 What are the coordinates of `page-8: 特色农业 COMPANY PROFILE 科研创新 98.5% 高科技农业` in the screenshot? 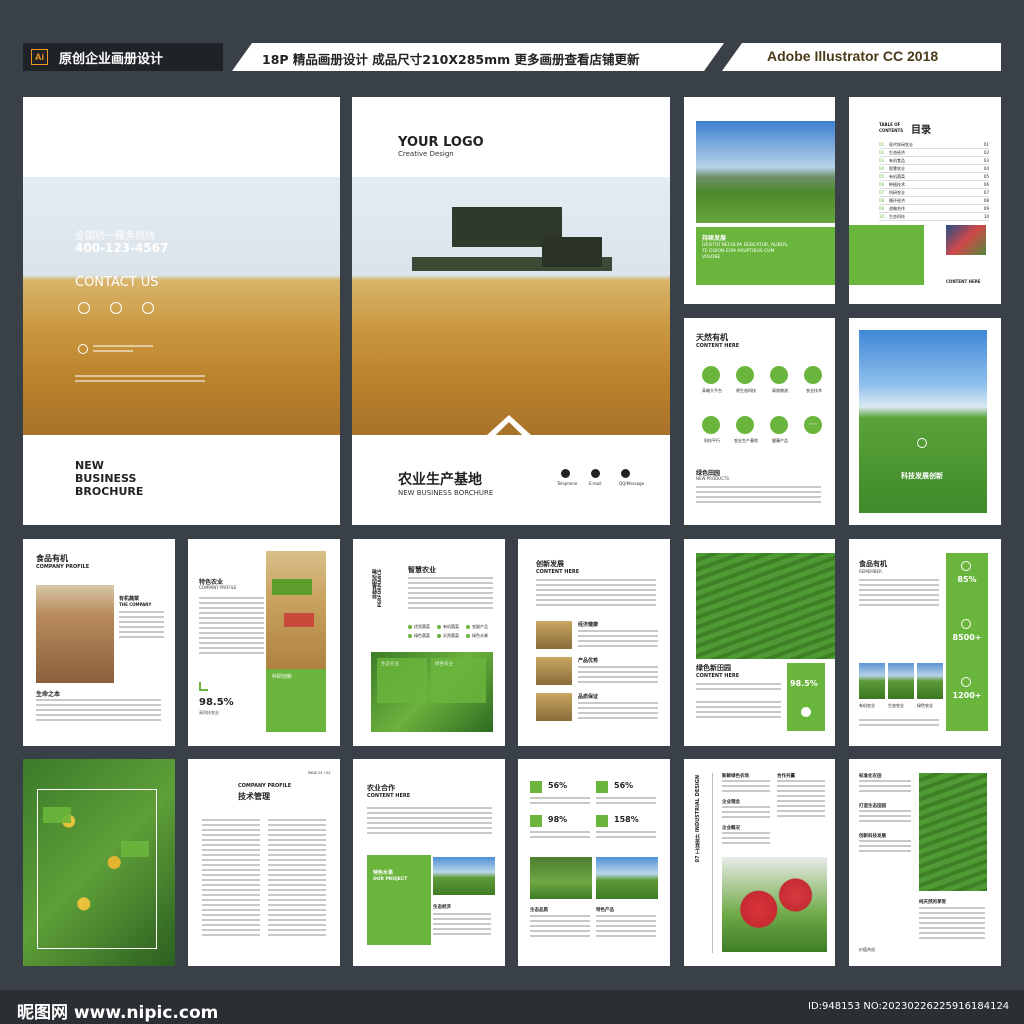 It's located at (264, 642).